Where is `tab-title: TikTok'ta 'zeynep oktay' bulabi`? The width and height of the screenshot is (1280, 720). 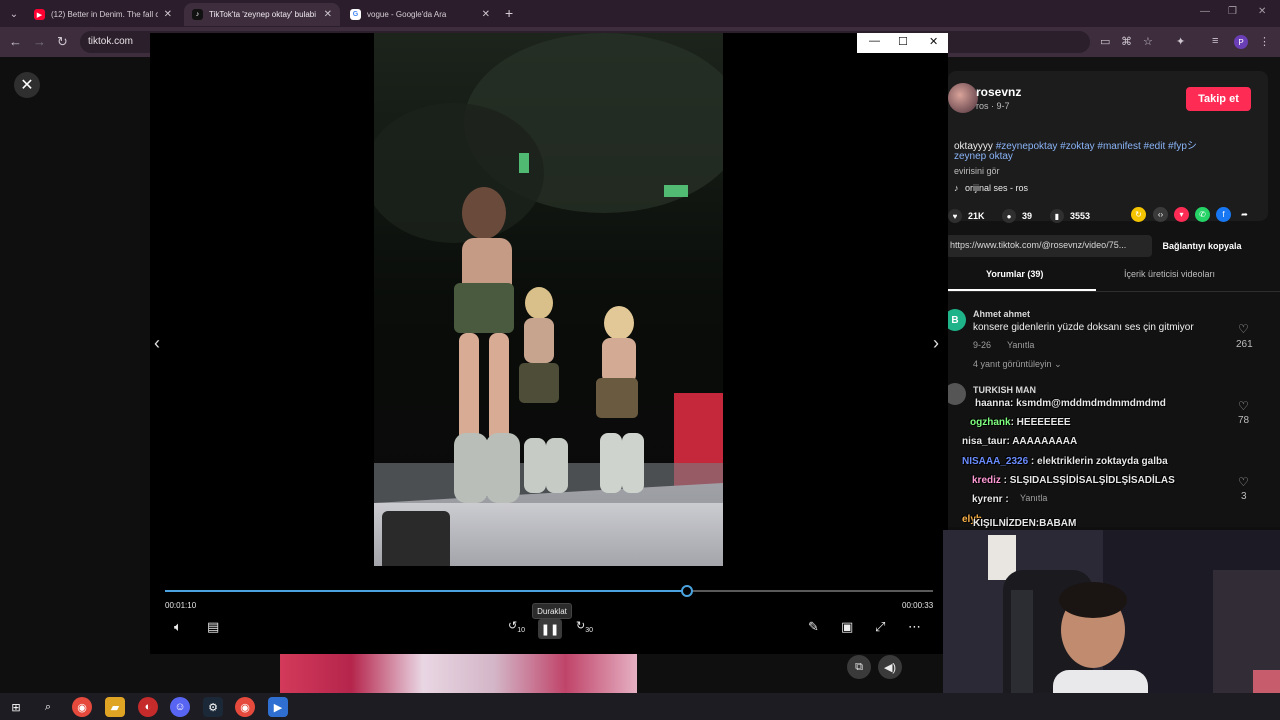 tab-title: TikTok'ta 'zeynep oktay' bulabi is located at coordinates (263, 14).